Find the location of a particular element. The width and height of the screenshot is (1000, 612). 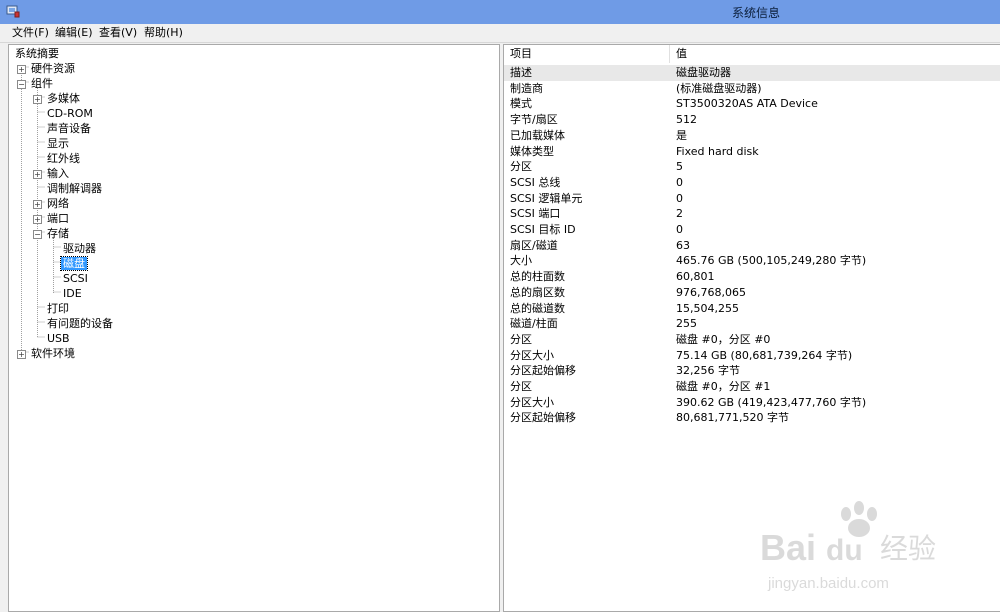

tree-item-ide: IDE is located at coordinates (72, 294).